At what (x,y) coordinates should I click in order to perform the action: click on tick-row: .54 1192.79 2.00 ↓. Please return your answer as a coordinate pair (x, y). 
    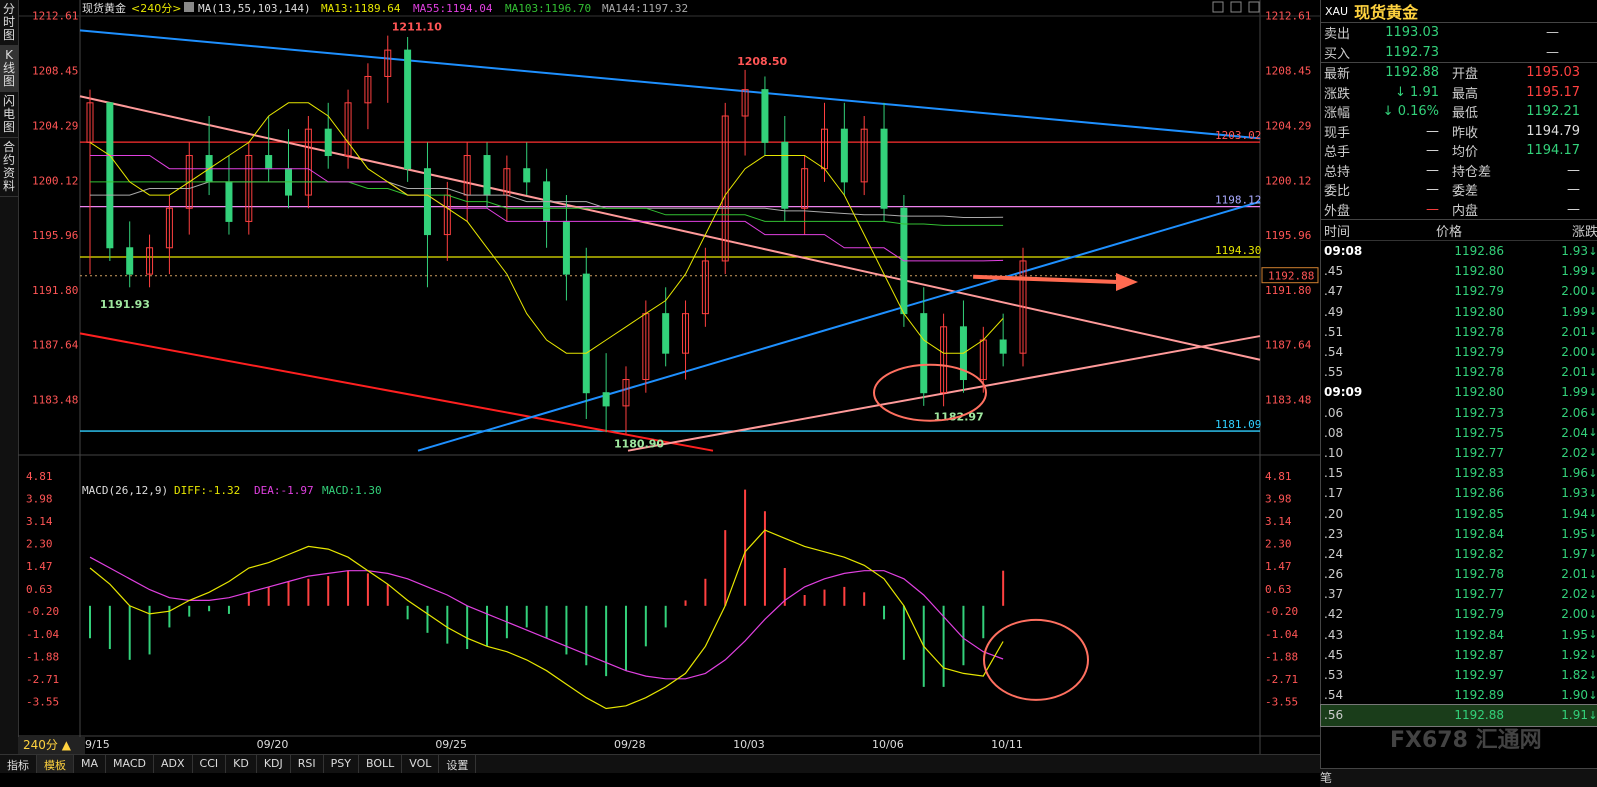
    Looking at the image, I should click on (1459, 352).